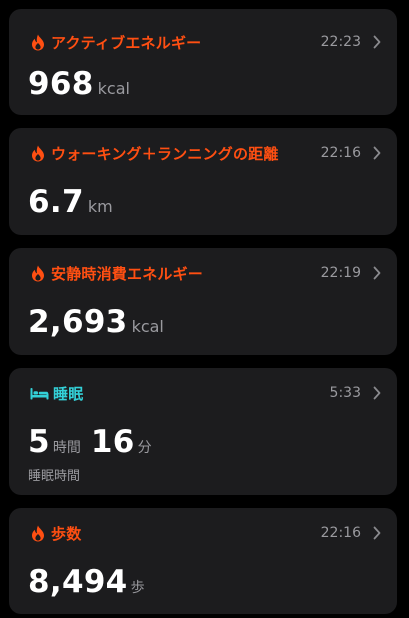 Image resolution: width=409 pixels, height=618 pixels. I want to click on card-title: 歩数, so click(66, 533).